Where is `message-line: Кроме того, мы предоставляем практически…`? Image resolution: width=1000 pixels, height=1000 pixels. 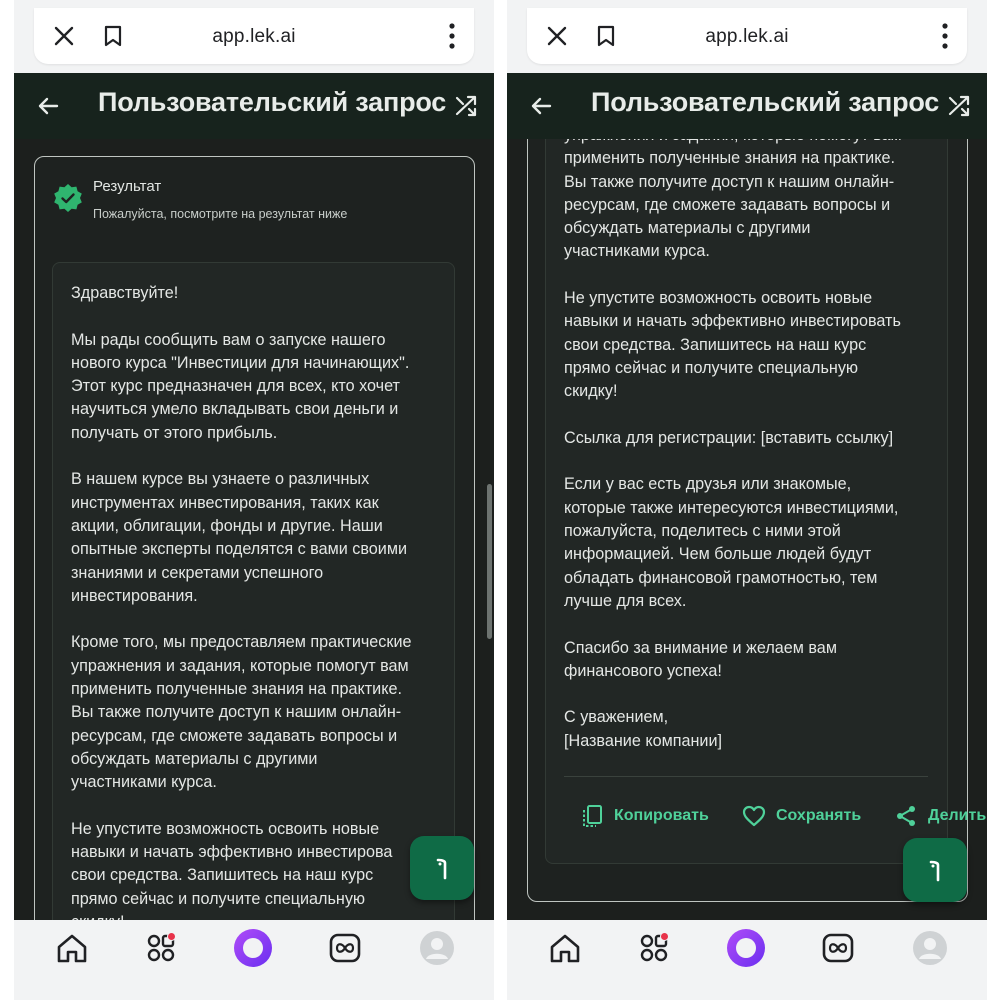
message-line: Кроме того, мы предоставляем практически… is located at coordinates (241, 642).